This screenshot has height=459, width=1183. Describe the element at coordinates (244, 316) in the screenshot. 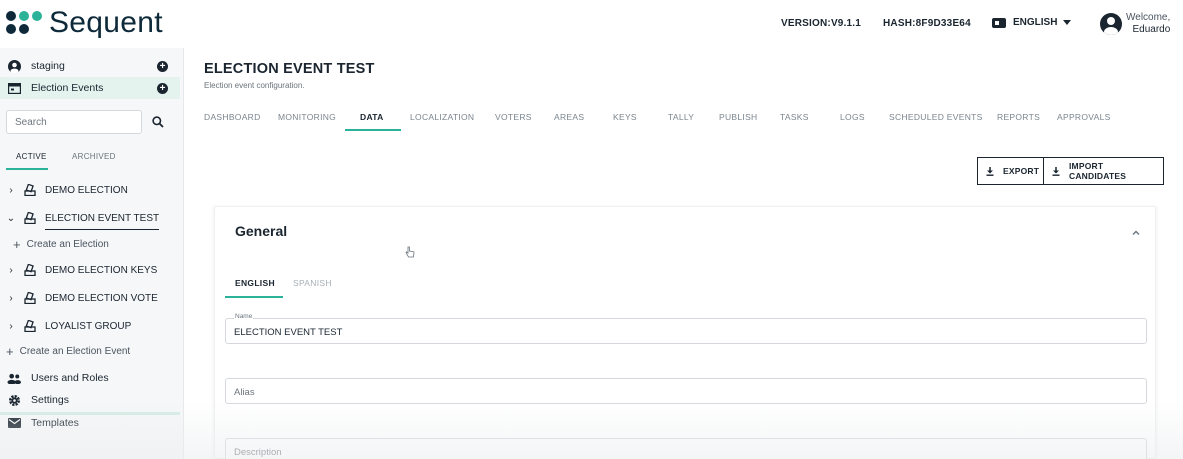

I see `name-field-label: Name` at that location.